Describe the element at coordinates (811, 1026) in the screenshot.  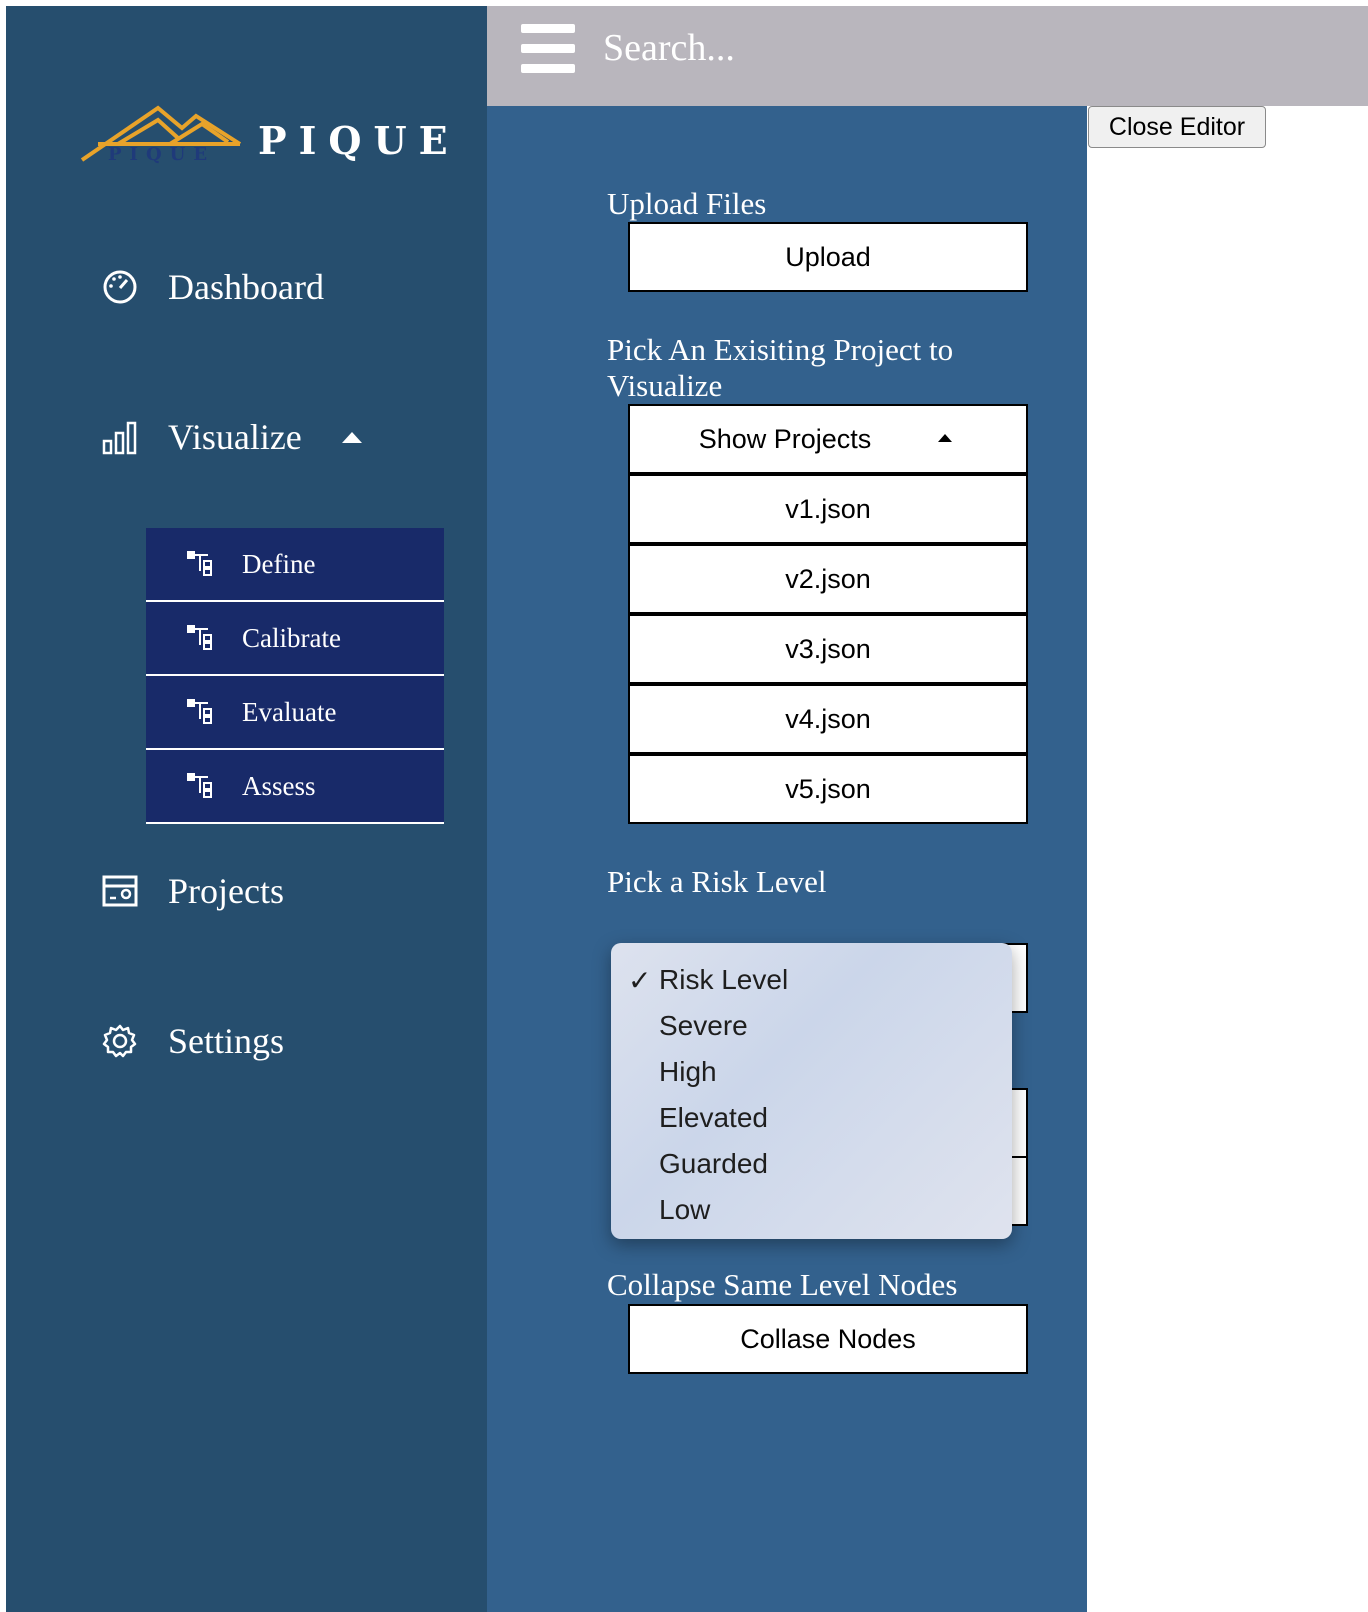
I see `risk-option: Severe` at that location.